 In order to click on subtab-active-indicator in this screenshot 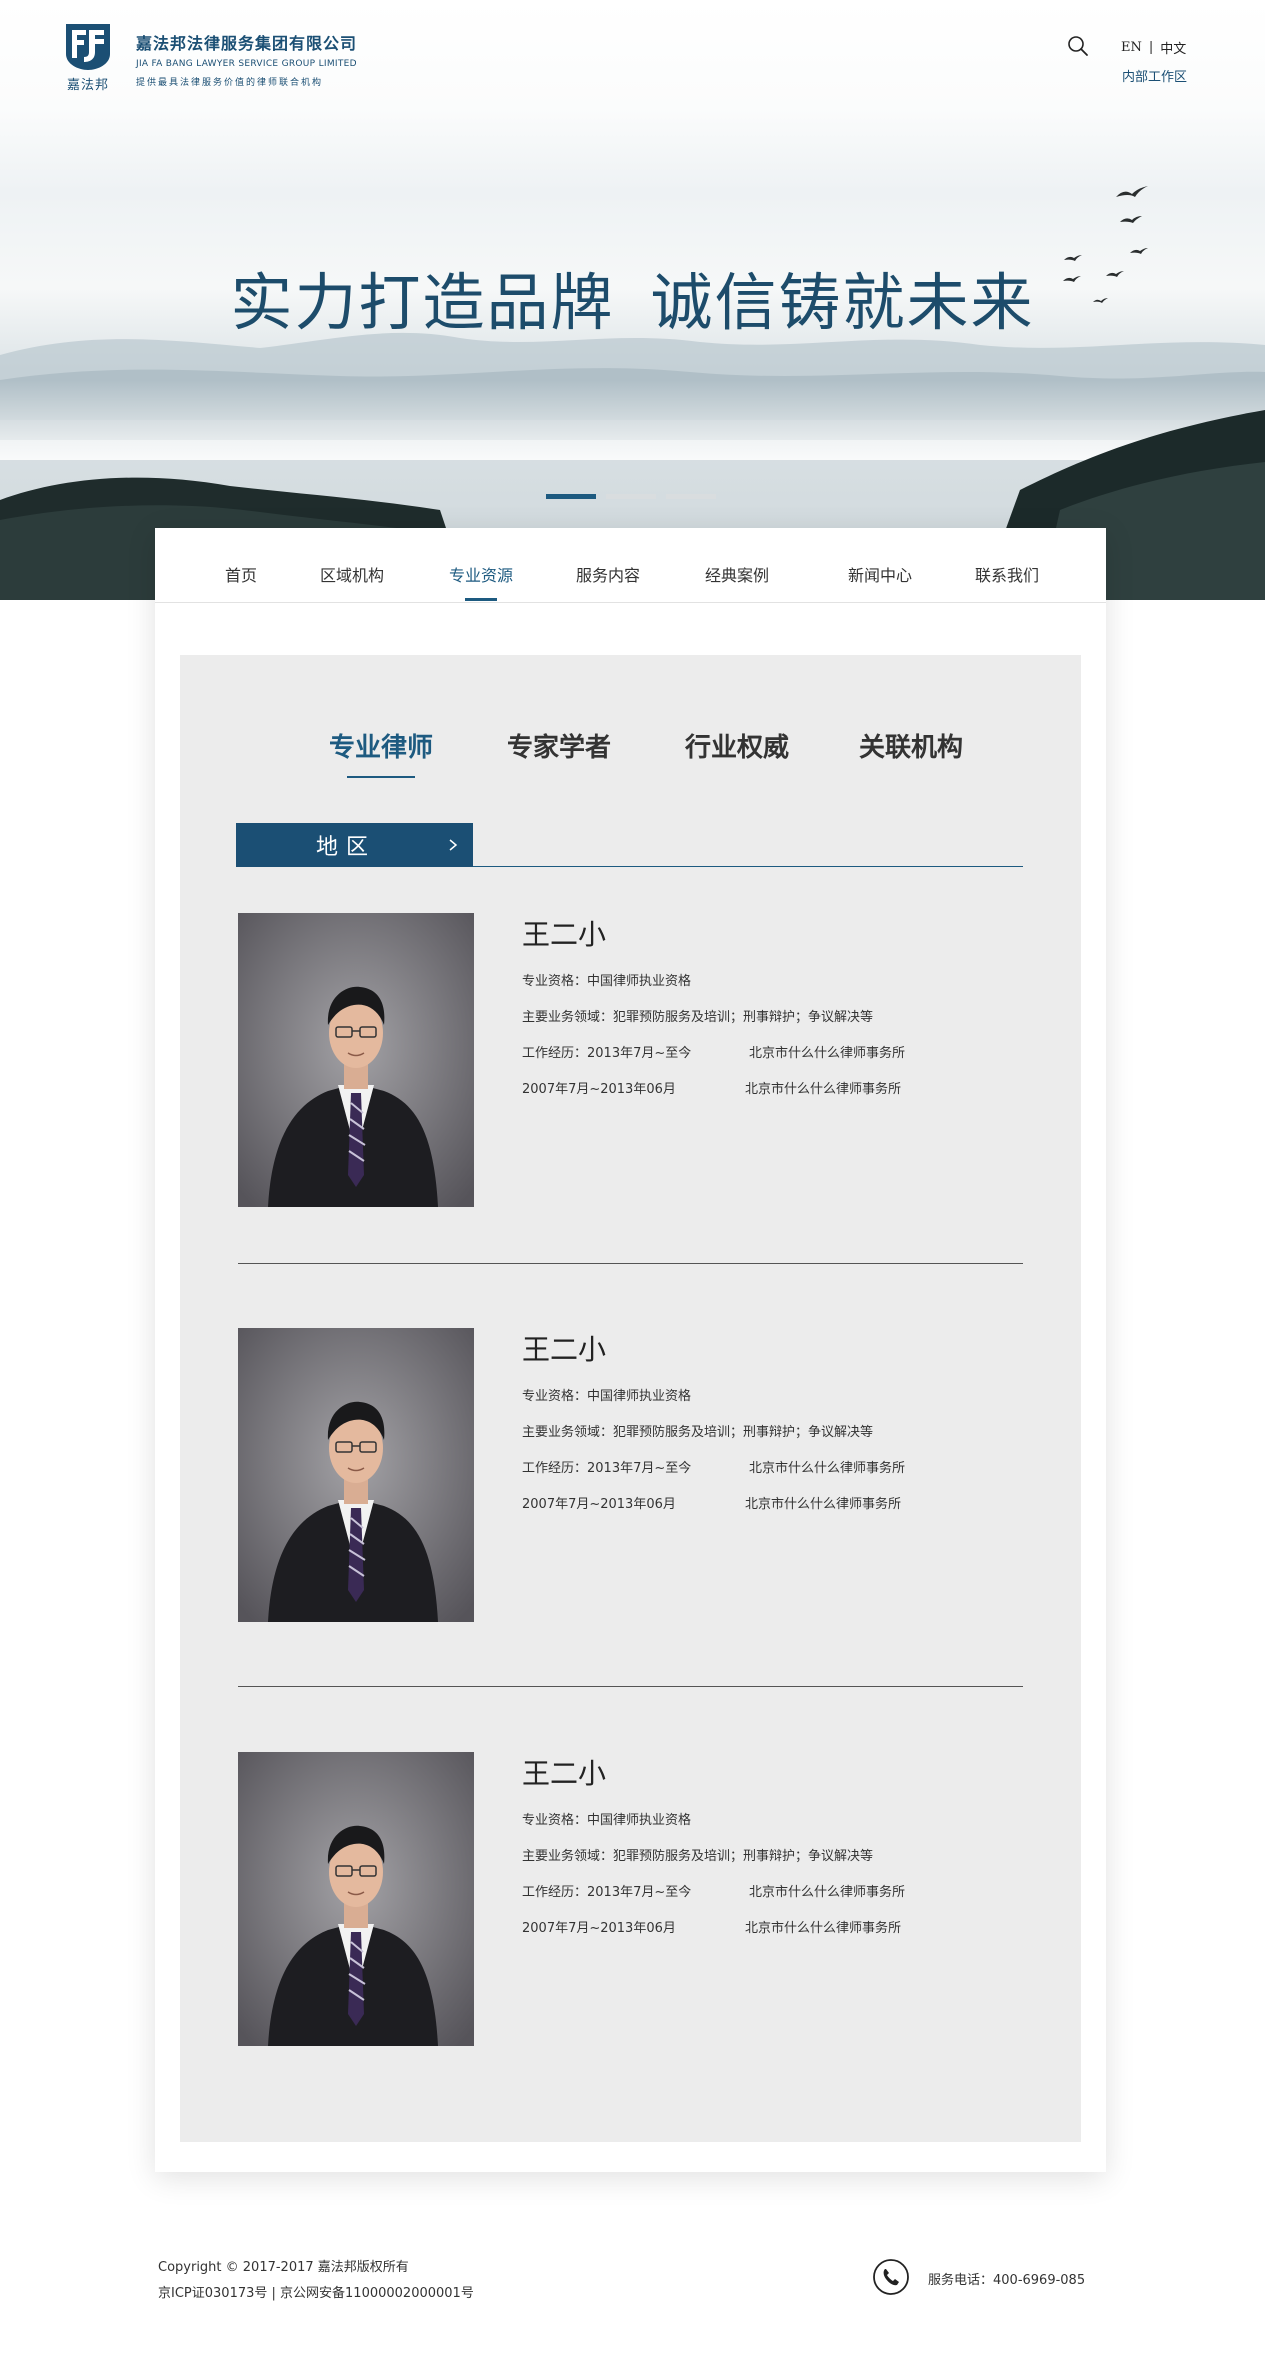, I will do `click(381, 777)`.